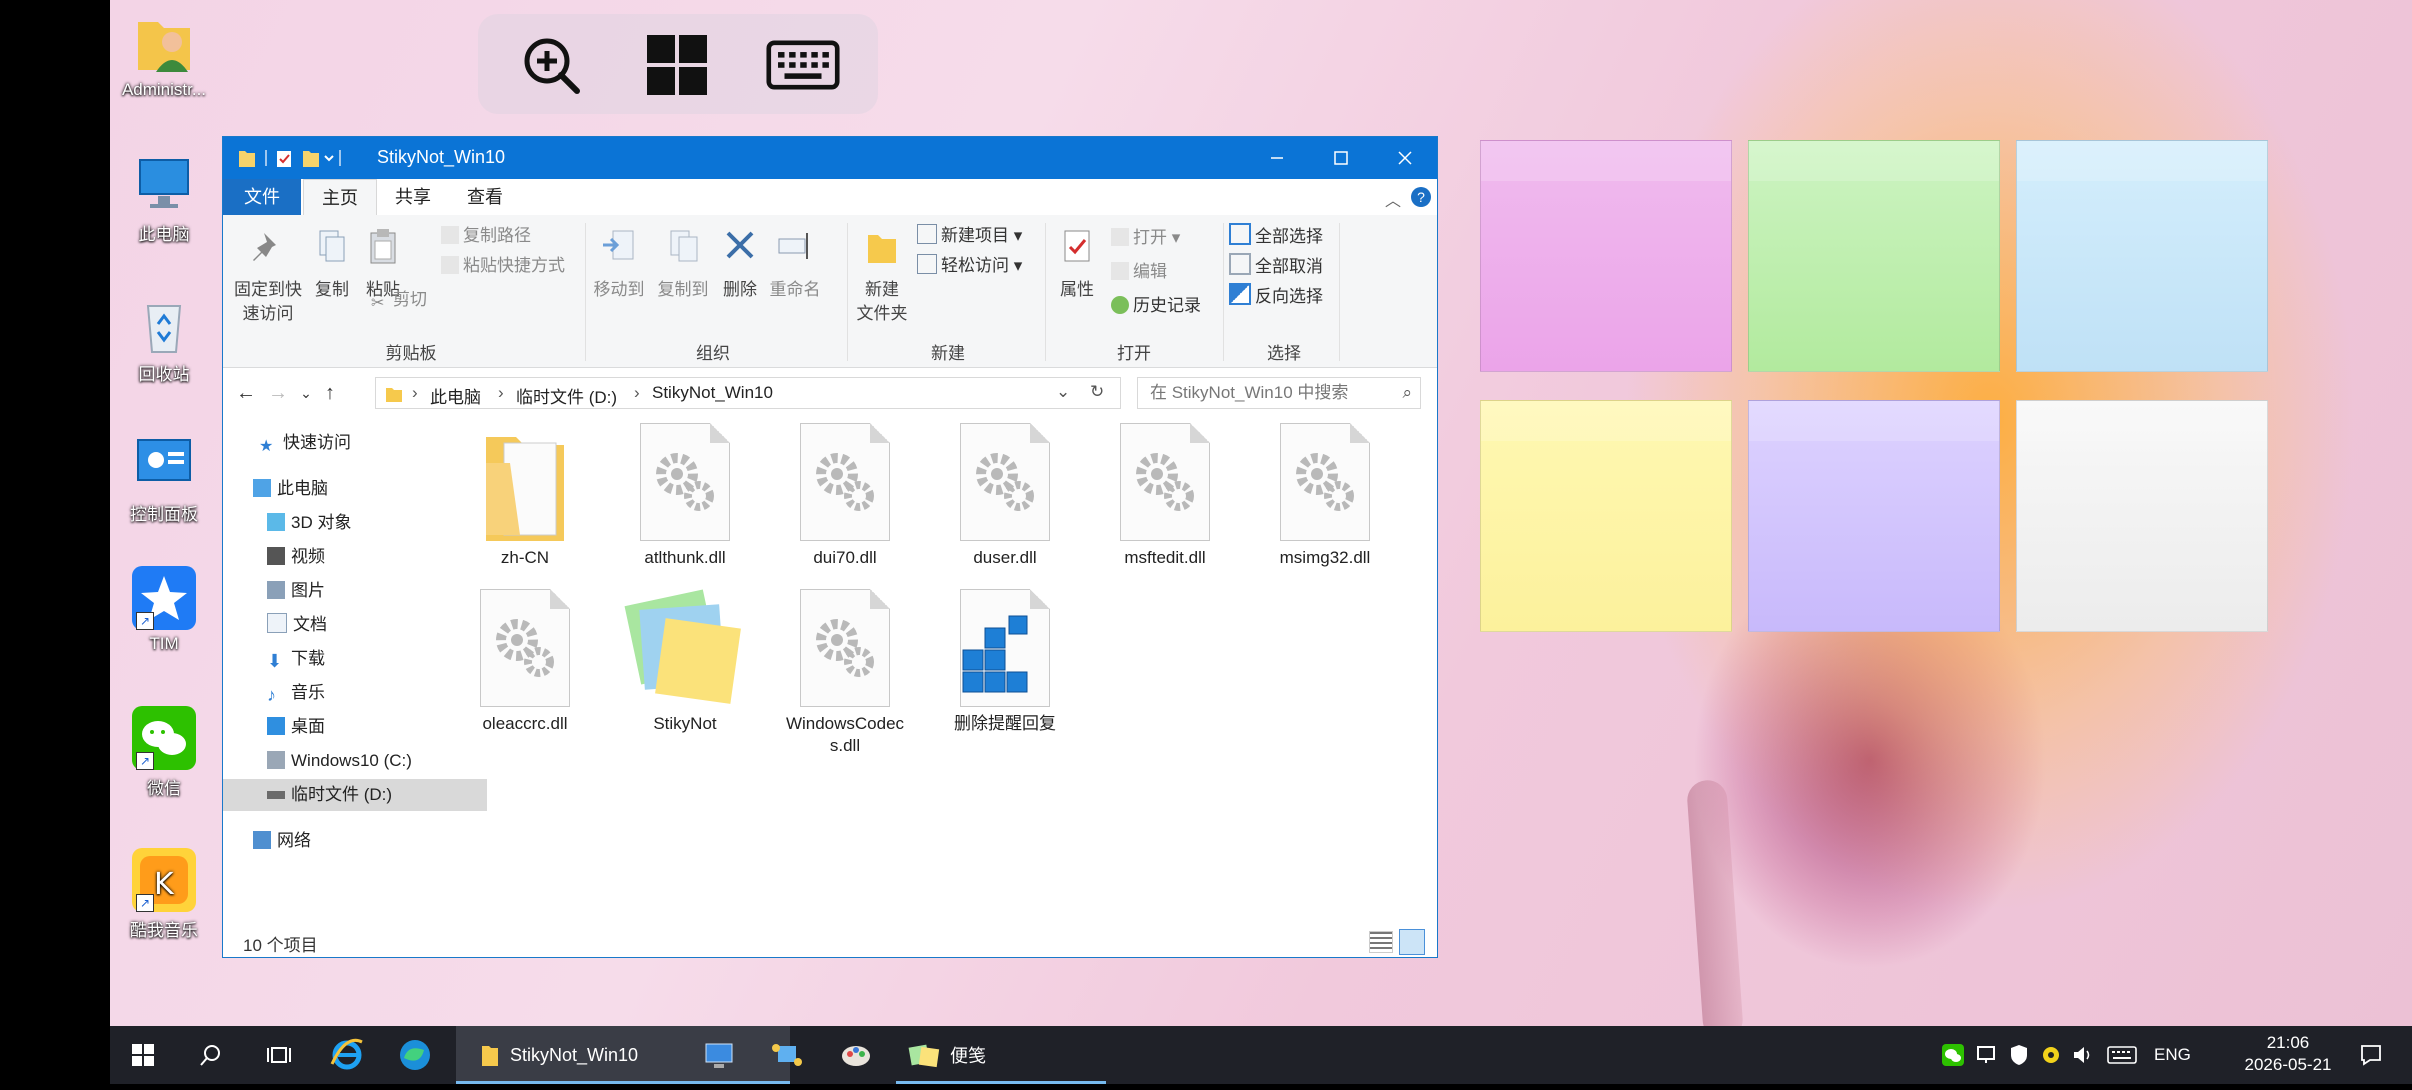  What do you see at coordinates (1005, 496) in the screenshot?
I see `file-item: duser.dll` at bounding box center [1005, 496].